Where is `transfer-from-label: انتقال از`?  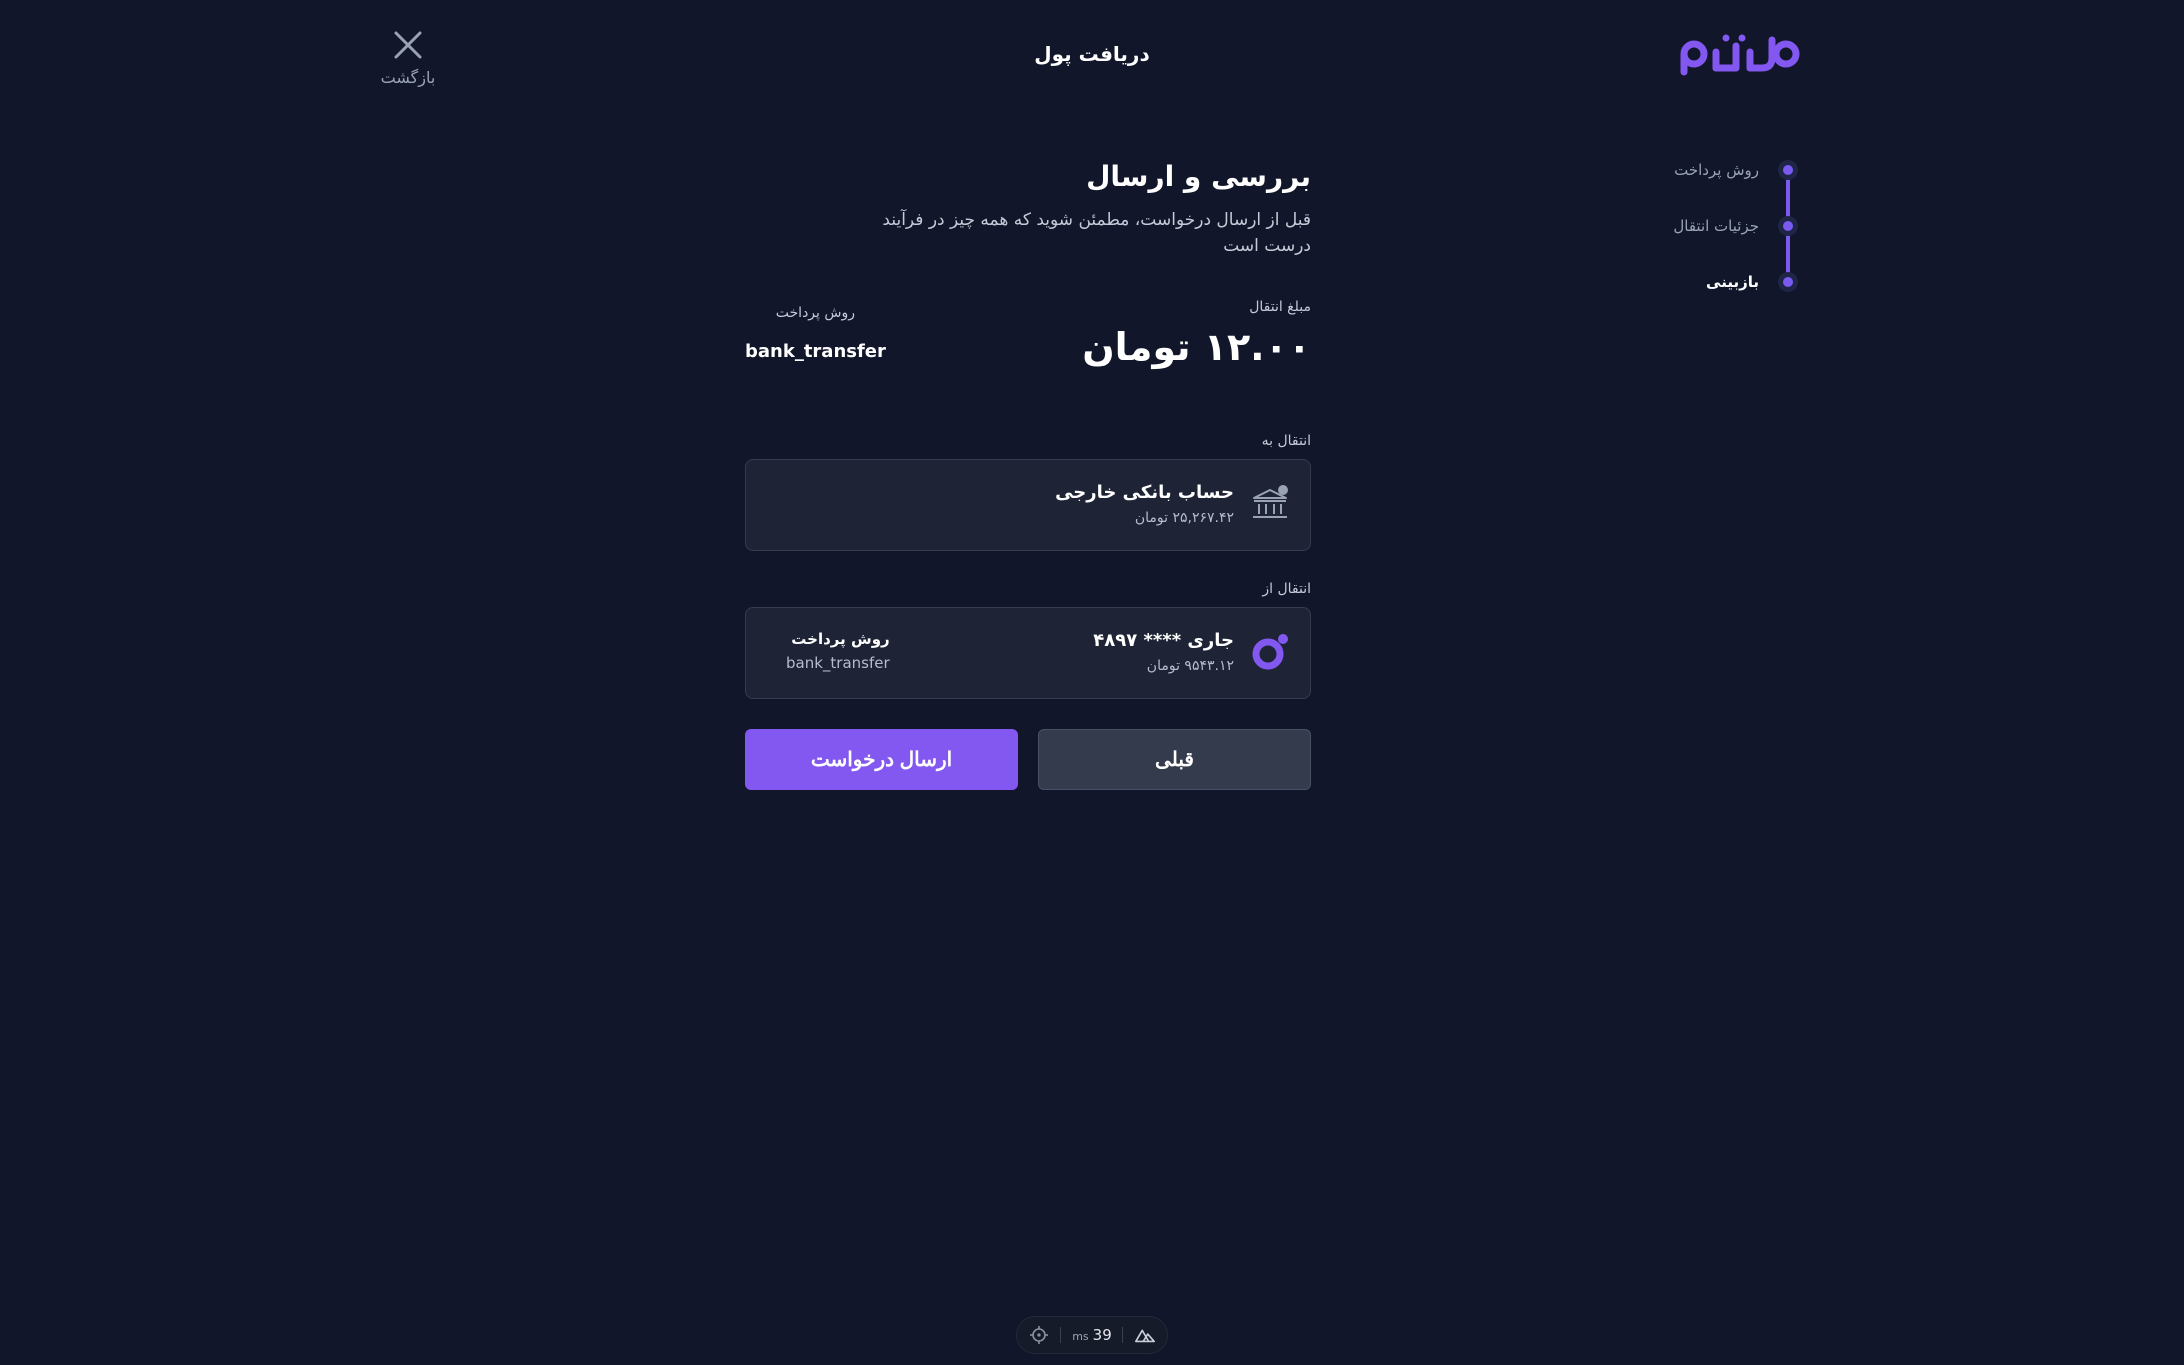 transfer-from-label: انتقال از is located at coordinates (1286, 589).